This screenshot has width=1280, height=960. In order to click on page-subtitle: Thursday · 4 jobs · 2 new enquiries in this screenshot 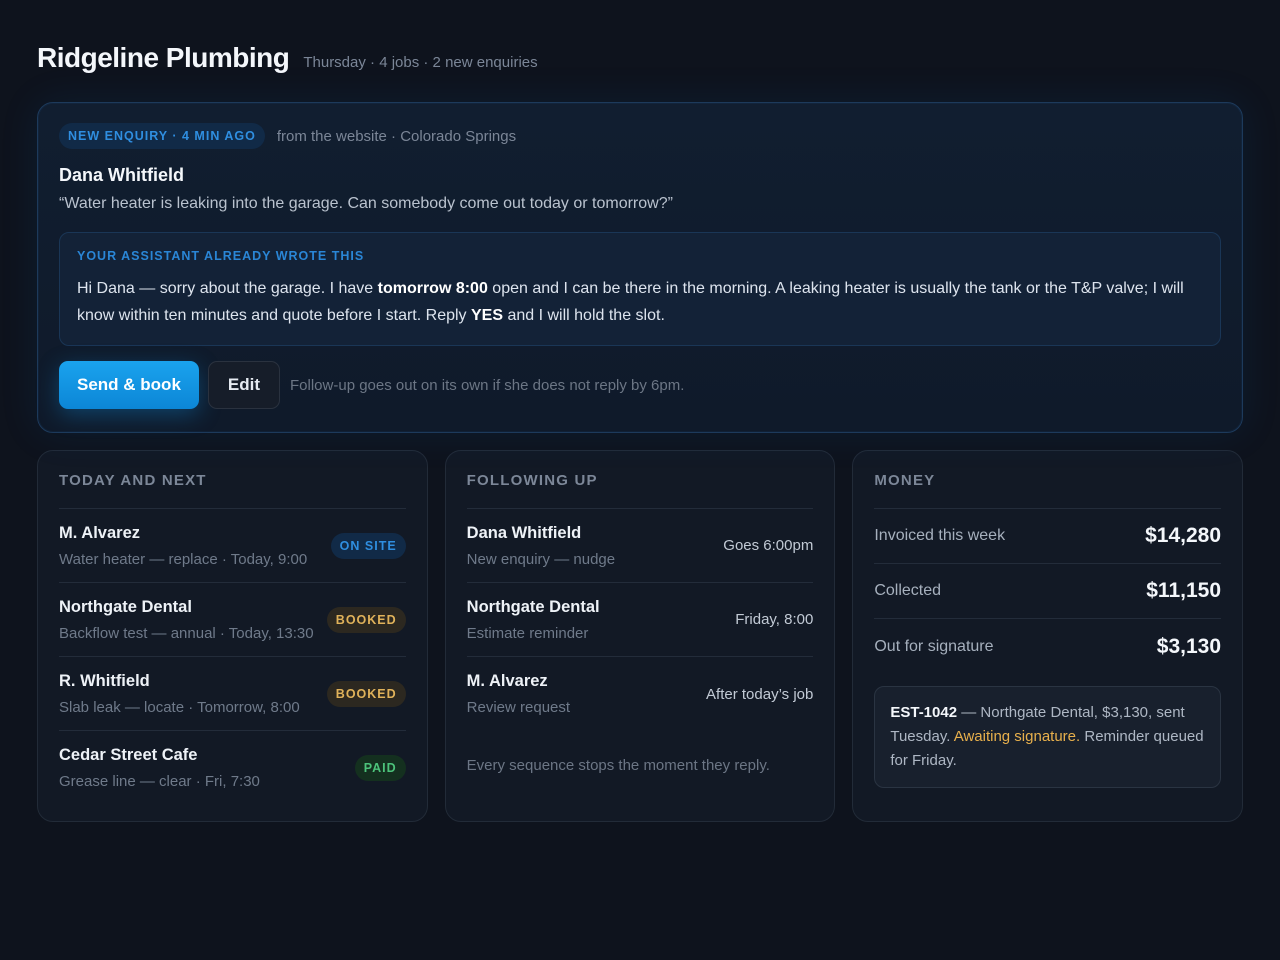, I will do `click(420, 62)`.